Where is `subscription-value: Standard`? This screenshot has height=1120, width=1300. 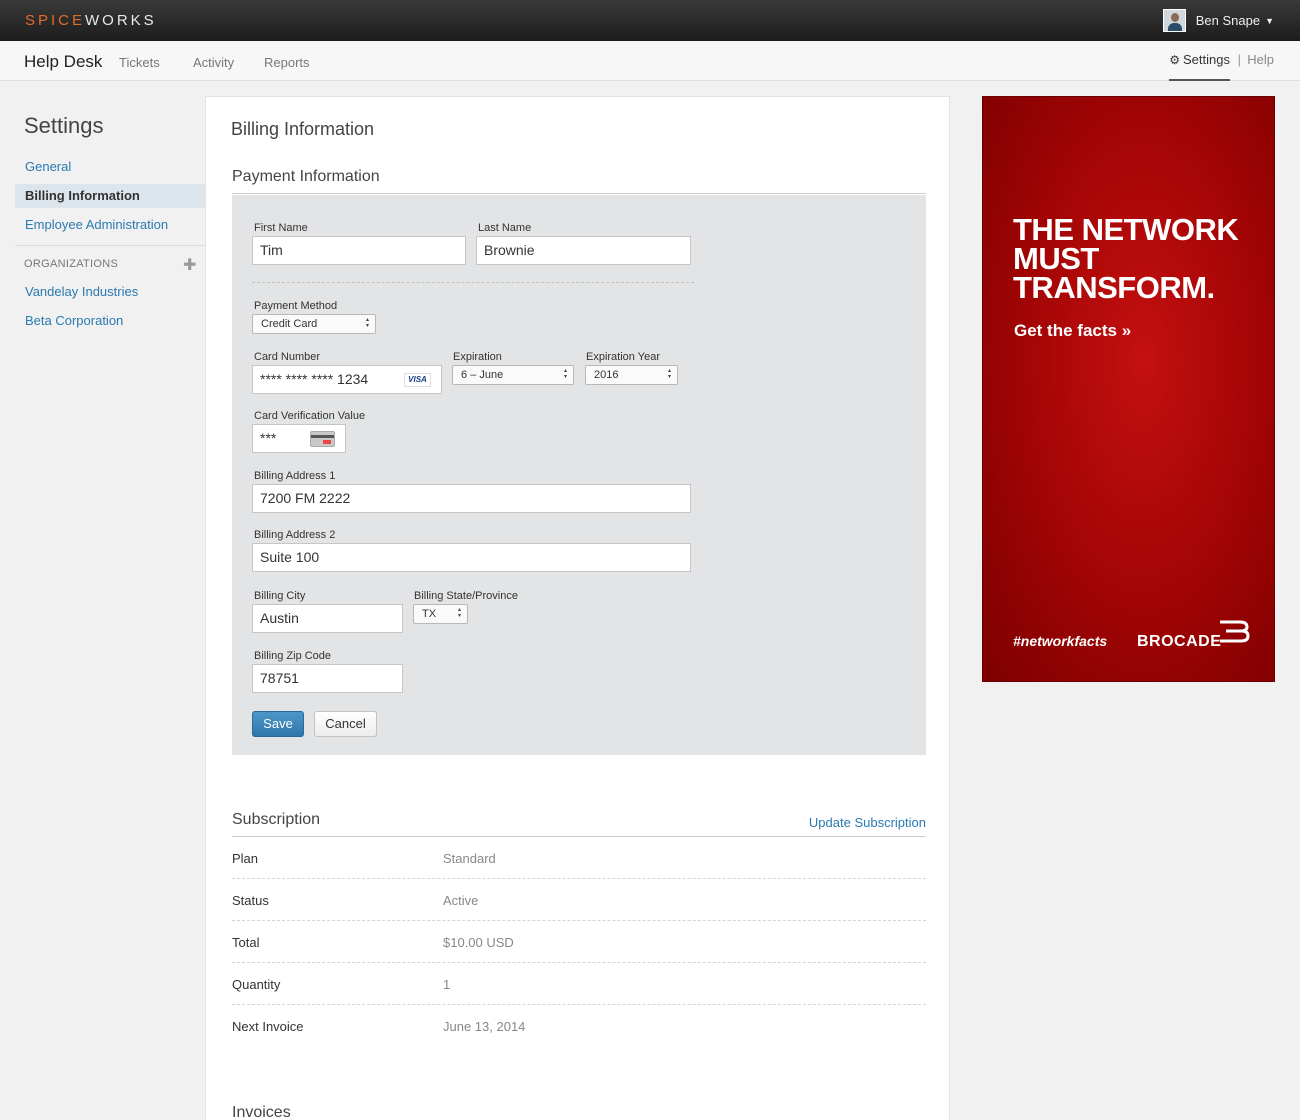
subscription-value: Standard is located at coordinates (469, 858).